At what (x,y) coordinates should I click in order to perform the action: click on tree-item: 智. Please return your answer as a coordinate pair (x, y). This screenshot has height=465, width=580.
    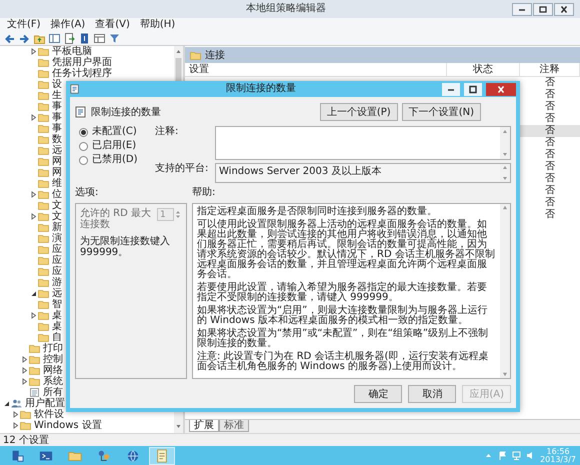
    Looking at the image, I should click on (57, 304).